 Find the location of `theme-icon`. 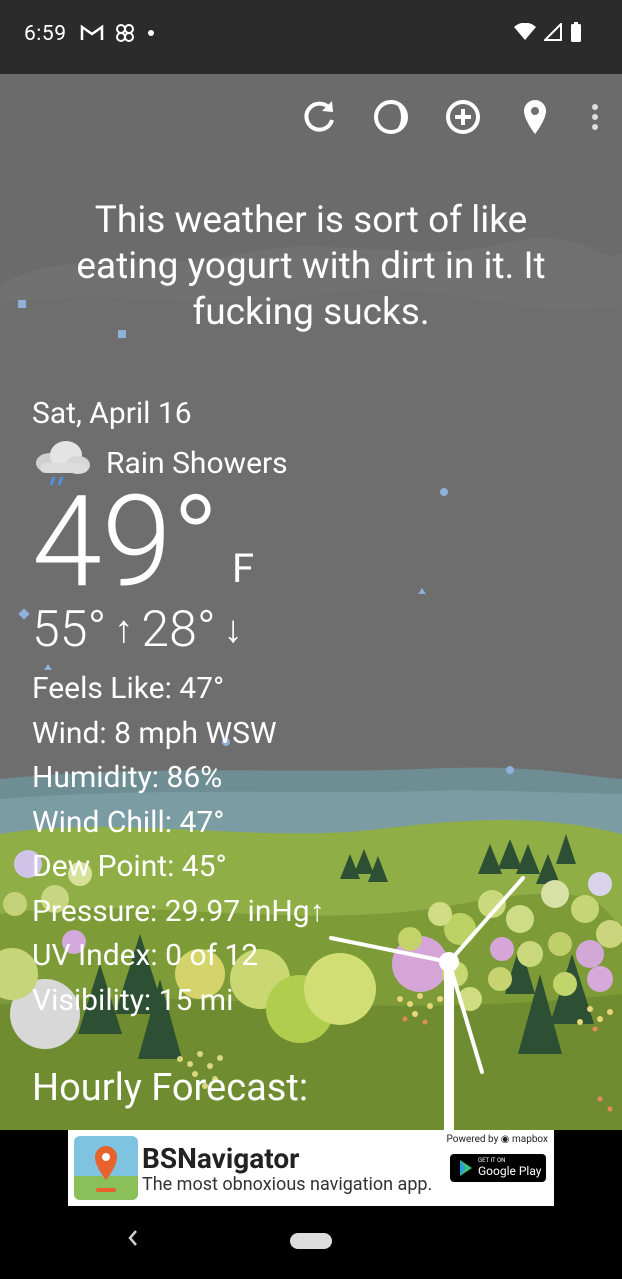

theme-icon is located at coordinates (391, 117).